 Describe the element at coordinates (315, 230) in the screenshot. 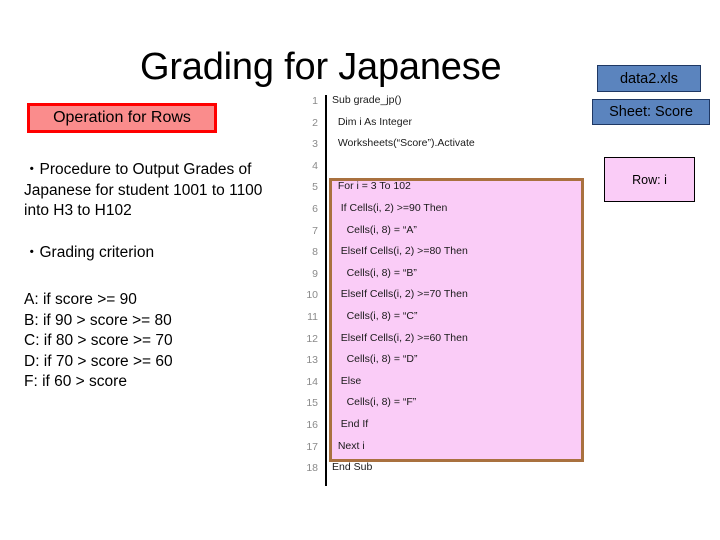

I see `code-line-number: 7` at that location.